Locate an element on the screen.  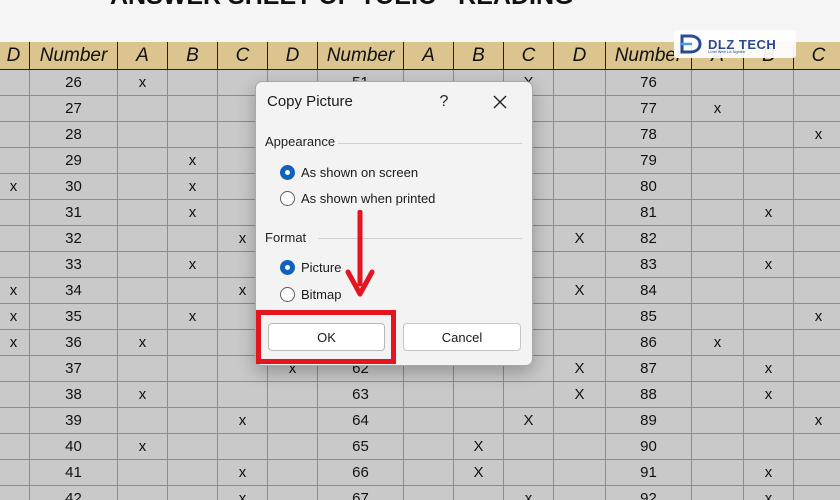
table-cell: 85 is located at coordinates (649, 317).